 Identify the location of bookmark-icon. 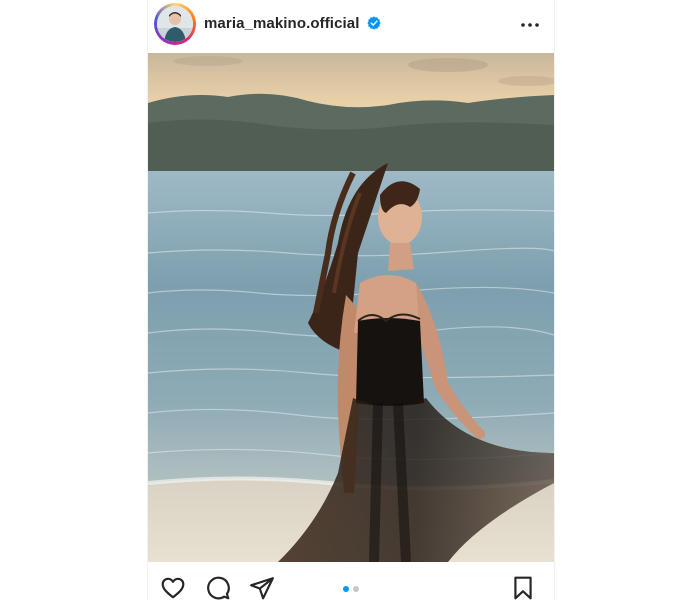
(523, 588).